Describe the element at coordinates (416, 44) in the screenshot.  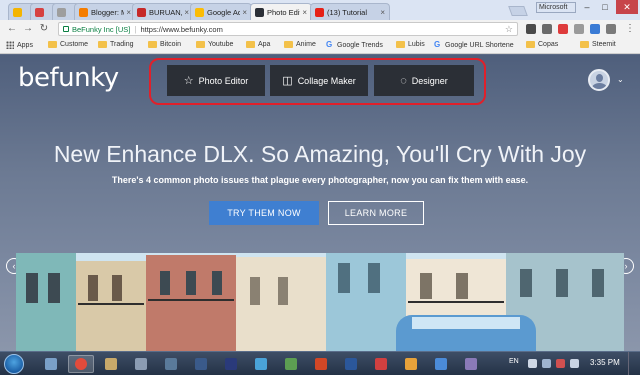
I see `bookmark-label: Lubis` at that location.